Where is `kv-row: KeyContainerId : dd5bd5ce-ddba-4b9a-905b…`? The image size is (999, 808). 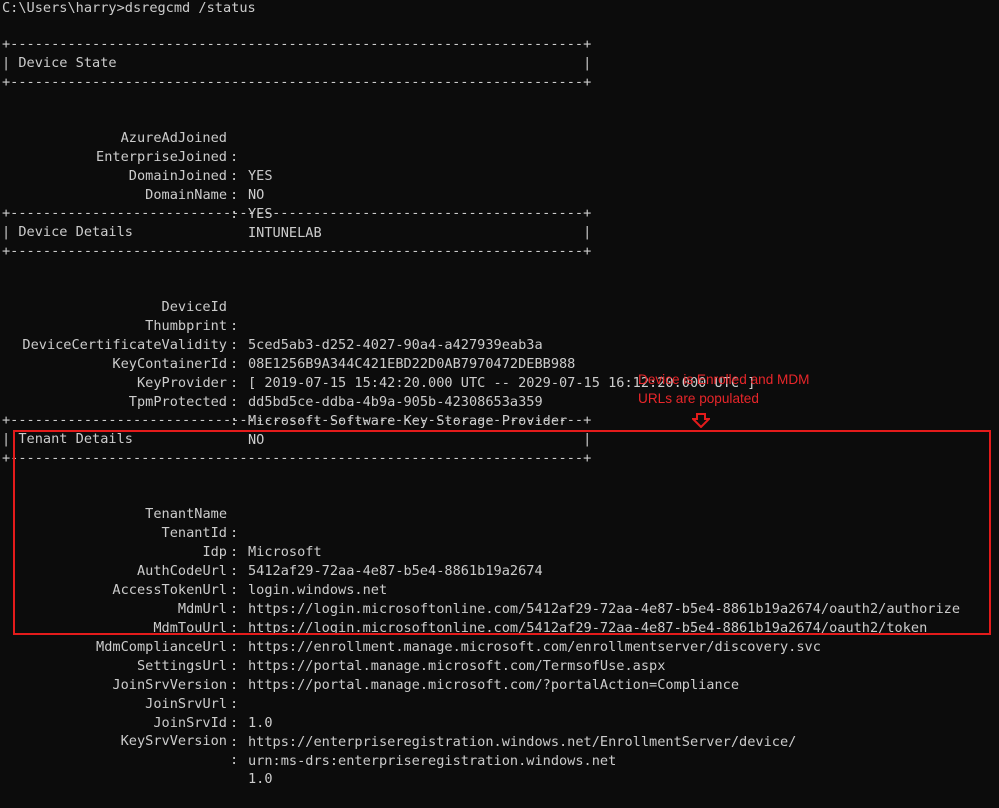
kv-row: KeyContainerId : dd5bd5ce-ddba-4b9a-905b… is located at coordinates (499, 373).